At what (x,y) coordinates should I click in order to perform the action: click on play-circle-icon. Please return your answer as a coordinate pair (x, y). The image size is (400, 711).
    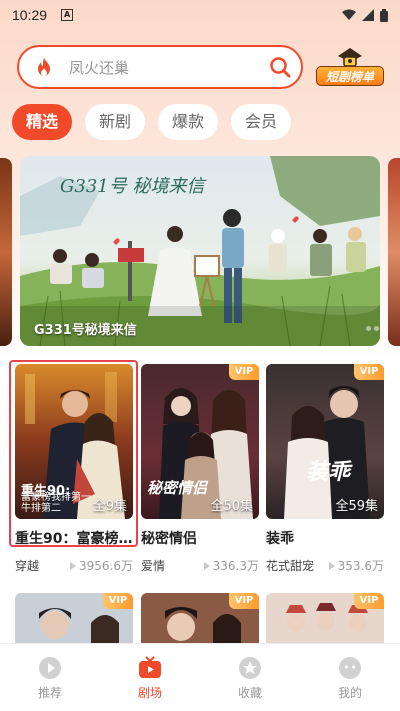
    Looking at the image, I should click on (50, 668).